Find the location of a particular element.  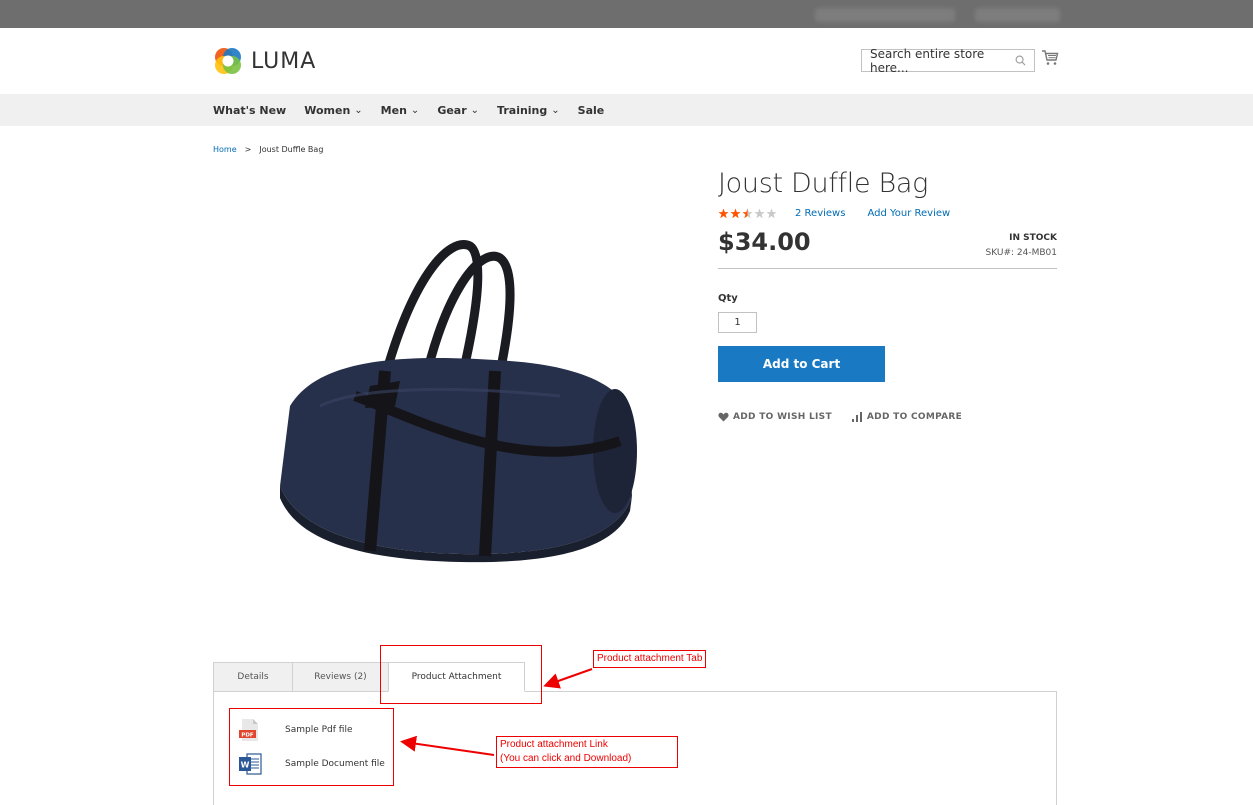

product-title: Joust Duffle Bag is located at coordinates (823, 183).